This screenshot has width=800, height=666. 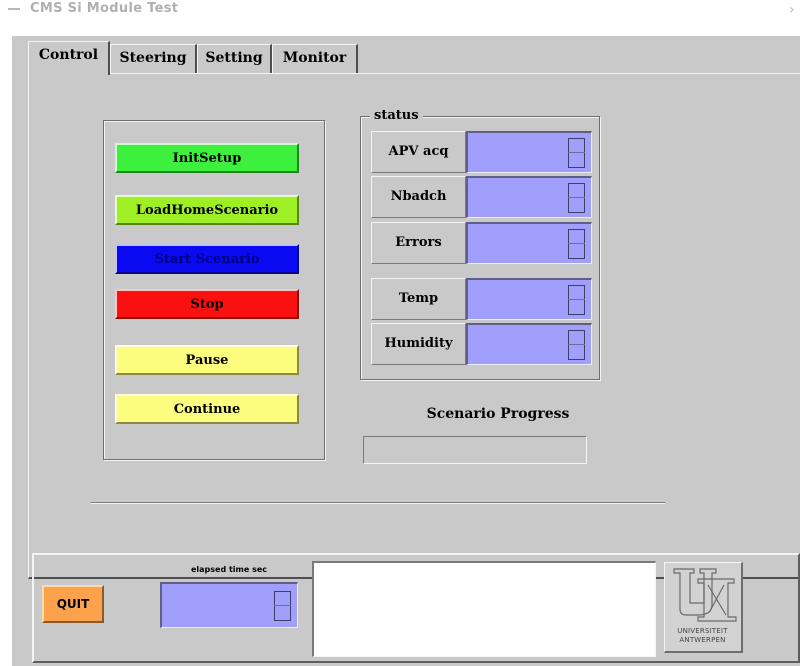 I want to click on continue-button: Continue, so click(x=207, y=409).